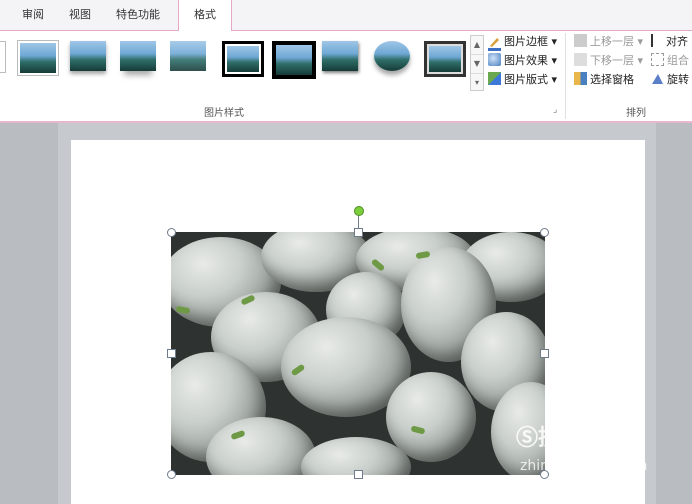 This screenshot has height=504, width=692. Describe the element at coordinates (522, 42) in the screenshot. I see `picture-border-button: 图片边框 ▾` at that location.